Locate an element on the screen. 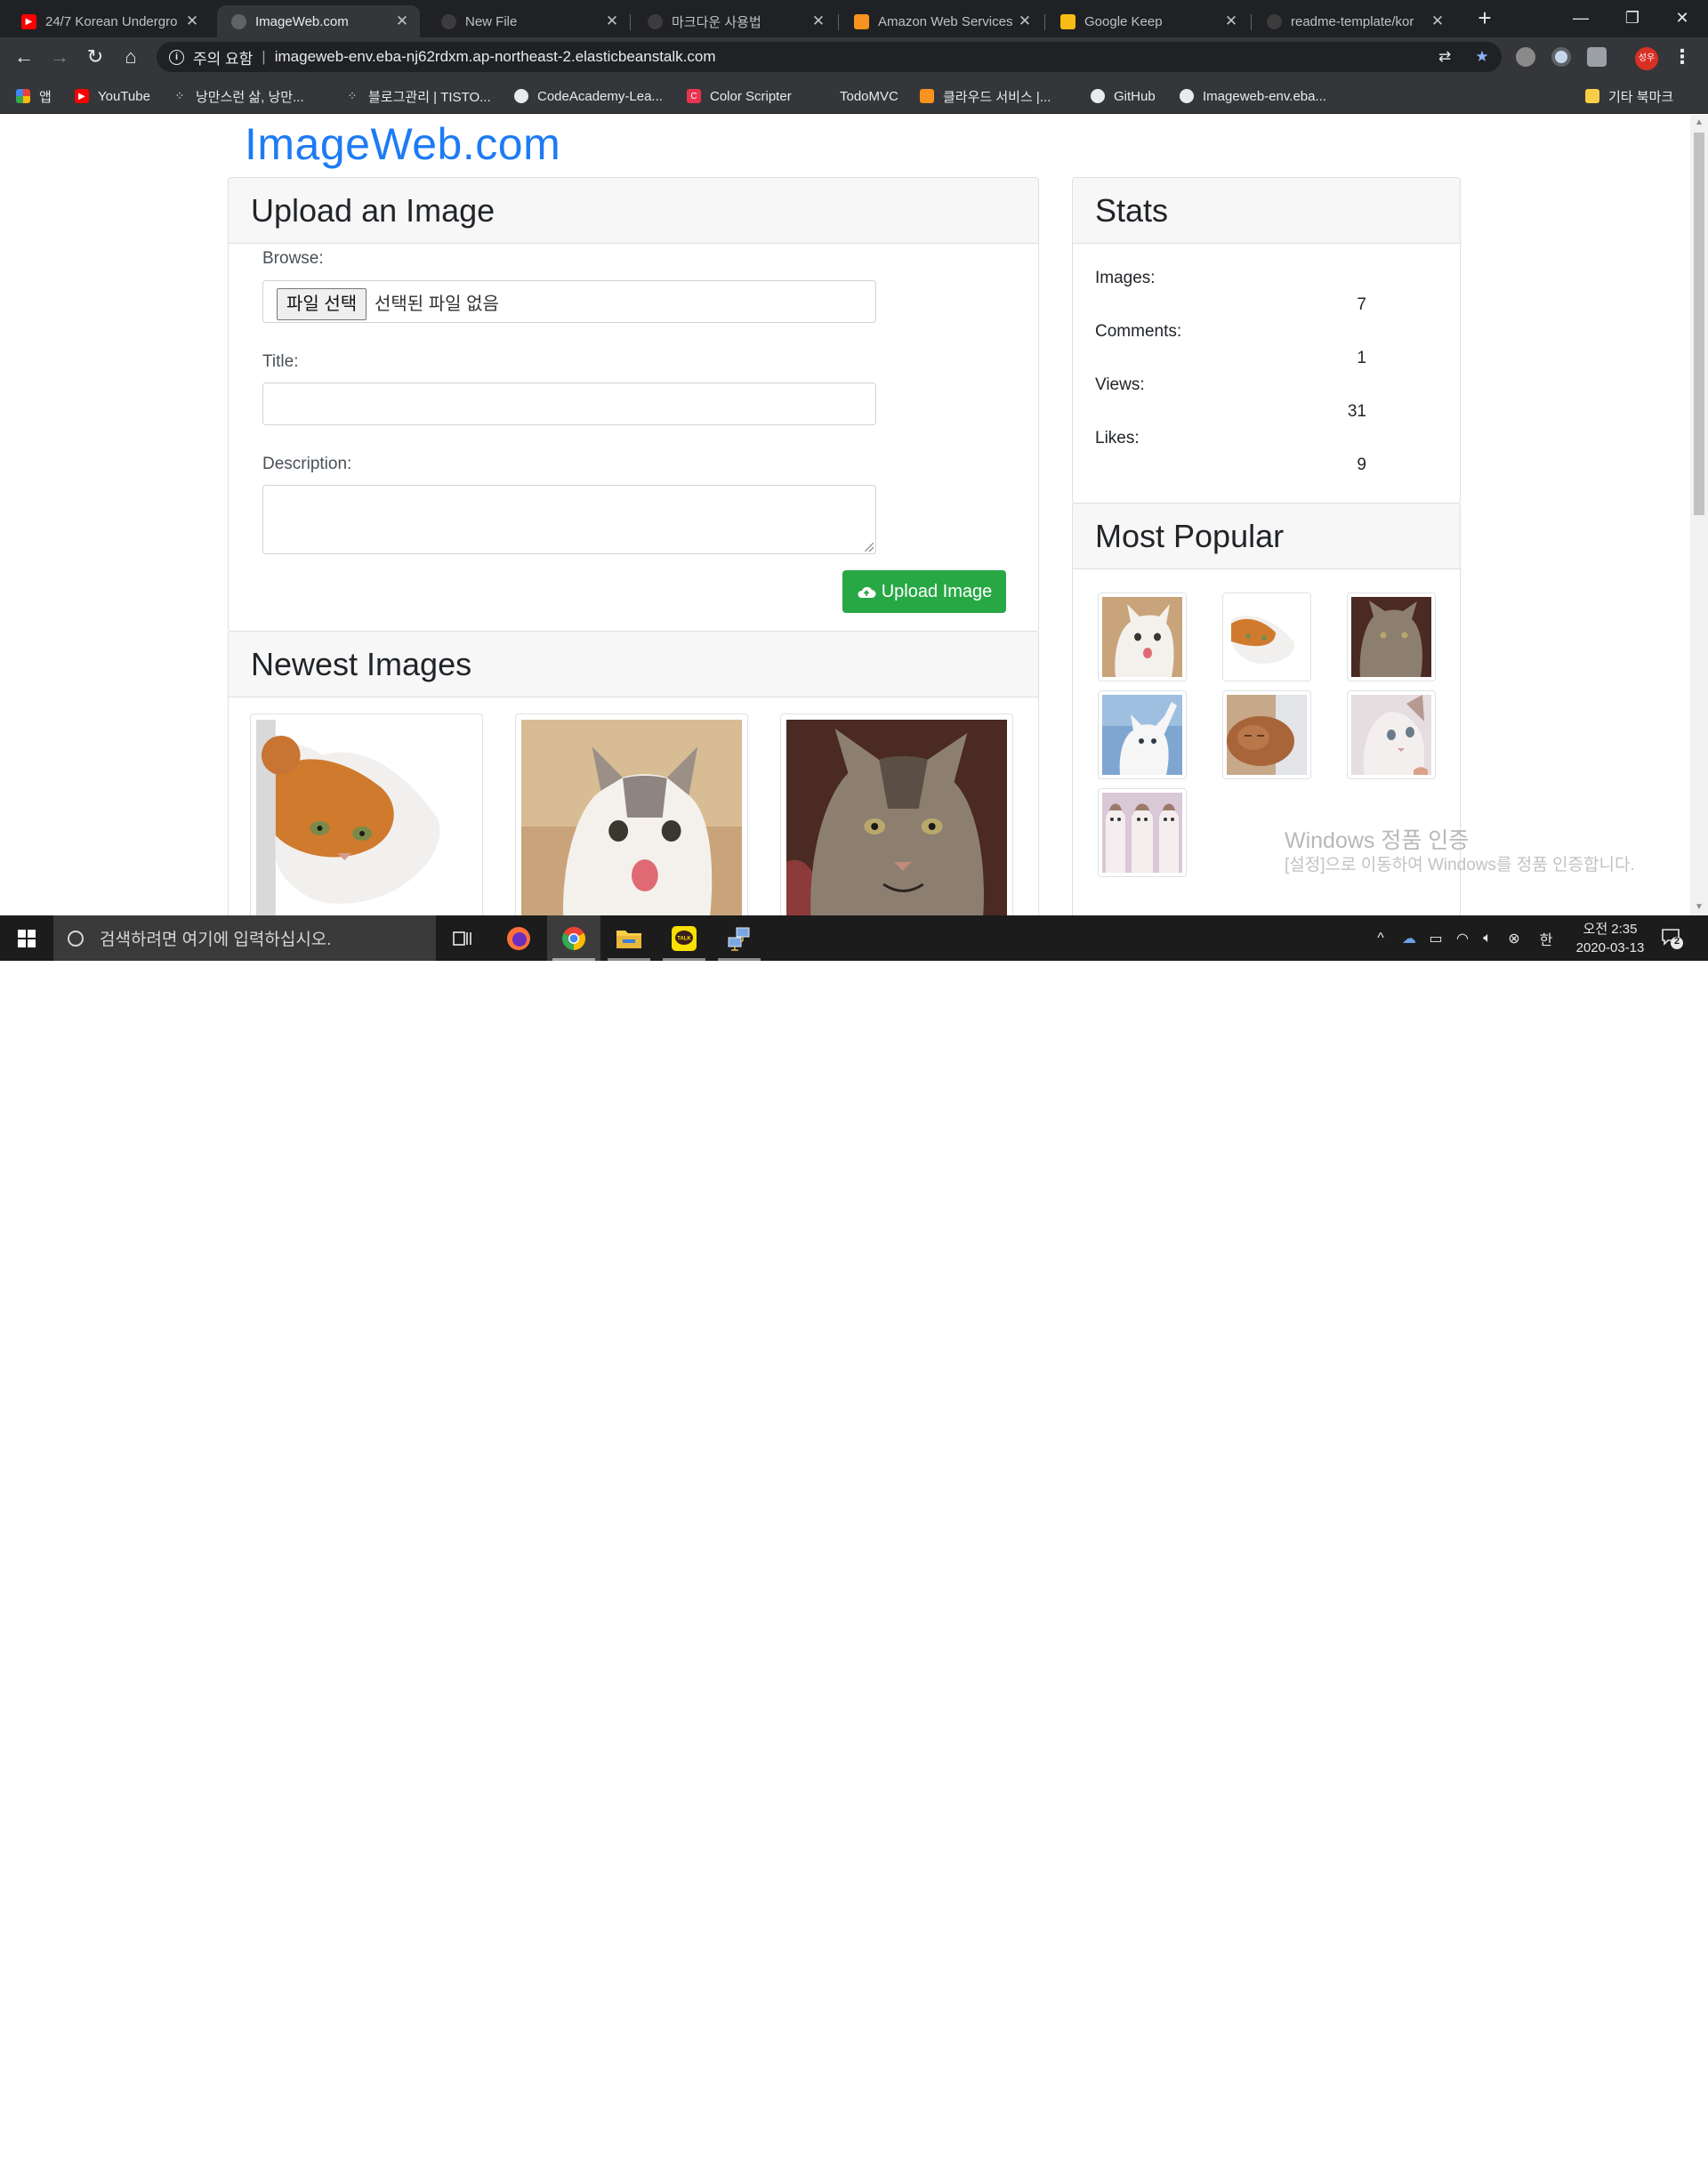 This screenshot has width=1708, height=2160. bookmark-color-scripter: C Color Scripter is located at coordinates (739, 96).